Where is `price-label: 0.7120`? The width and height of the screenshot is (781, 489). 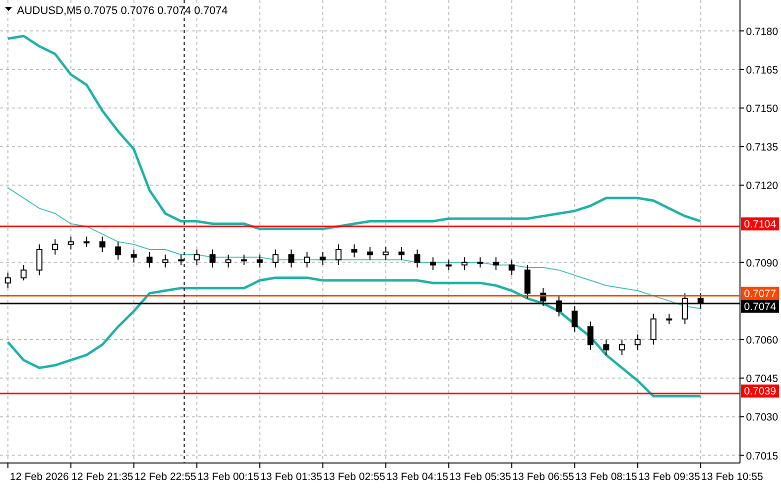
price-label: 0.7120 is located at coordinates (762, 186).